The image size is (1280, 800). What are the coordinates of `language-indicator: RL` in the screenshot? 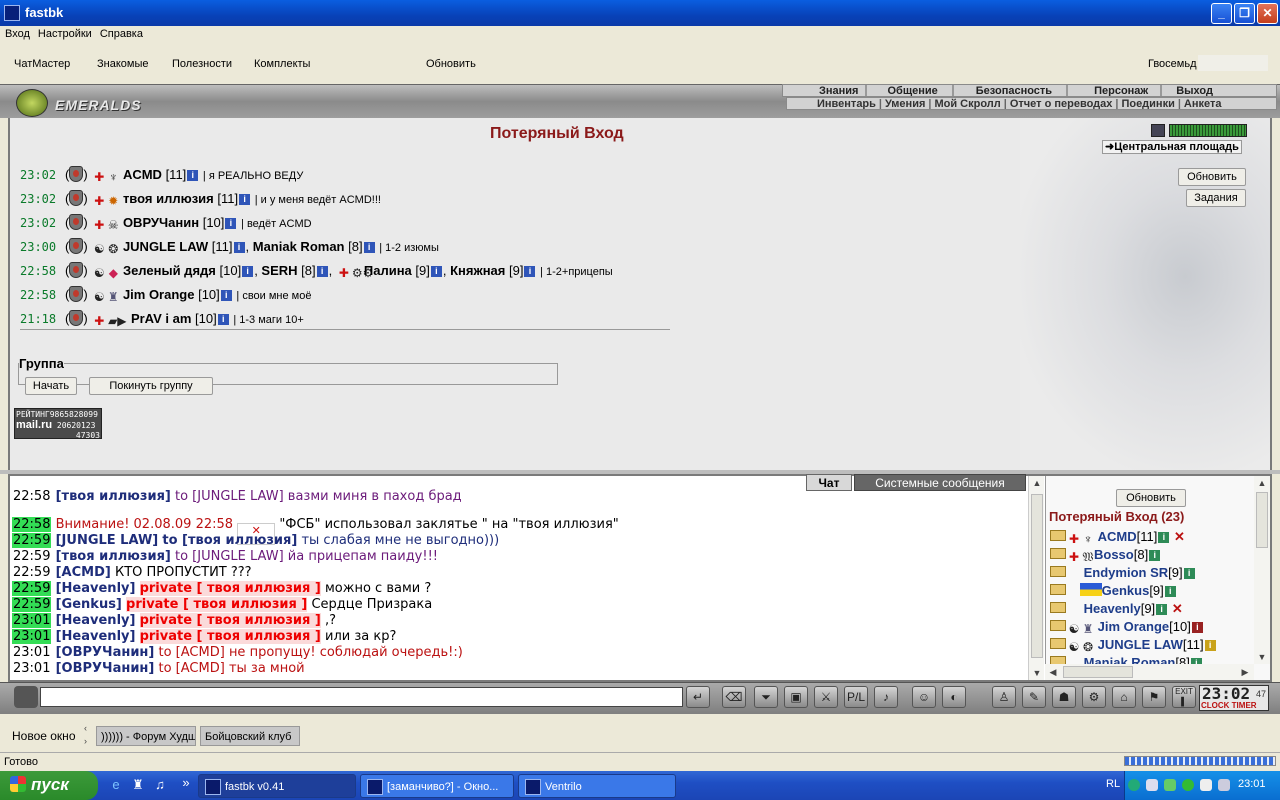 It's located at (1113, 784).